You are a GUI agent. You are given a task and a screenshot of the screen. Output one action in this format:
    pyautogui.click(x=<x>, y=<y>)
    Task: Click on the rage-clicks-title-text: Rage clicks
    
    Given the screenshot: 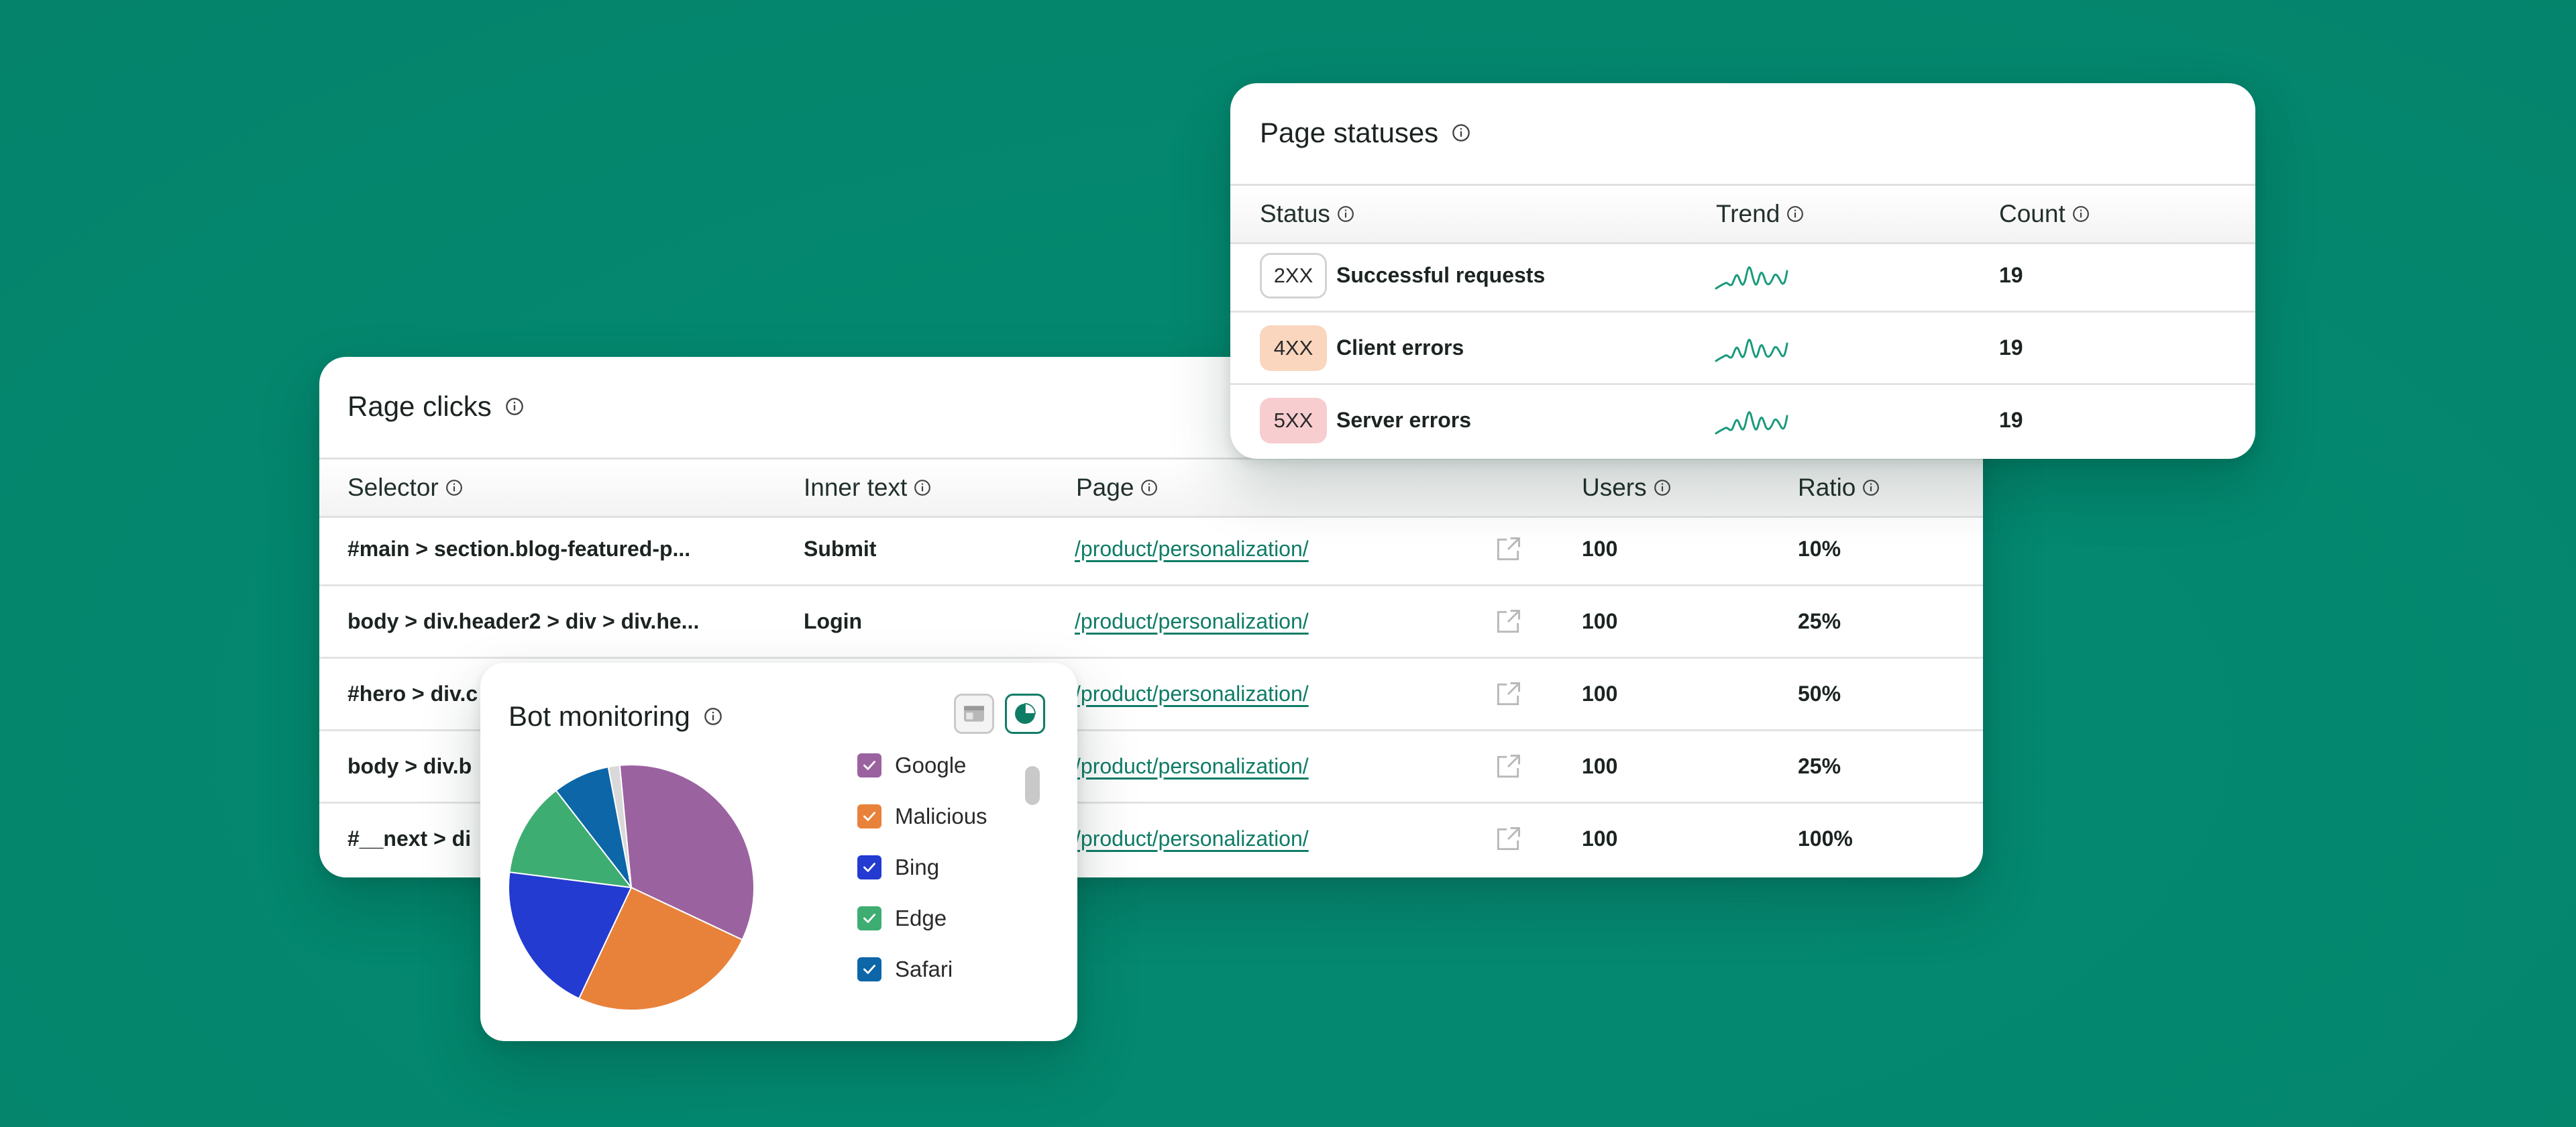 What is the action you would take?
    pyautogui.click(x=419, y=406)
    